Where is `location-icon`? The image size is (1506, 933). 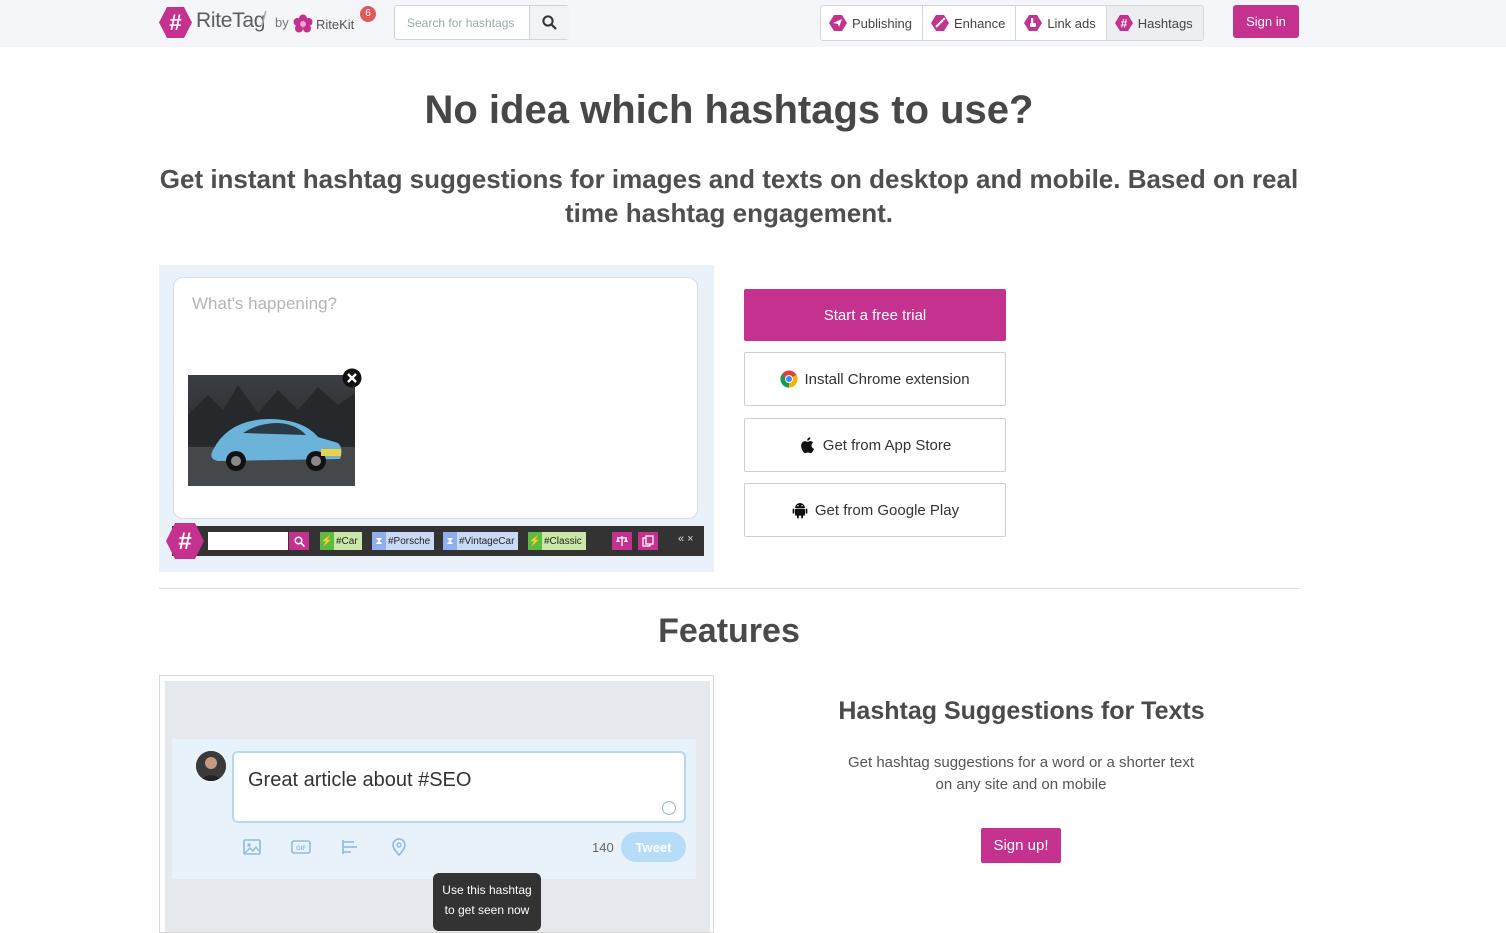
location-icon is located at coordinates (399, 847).